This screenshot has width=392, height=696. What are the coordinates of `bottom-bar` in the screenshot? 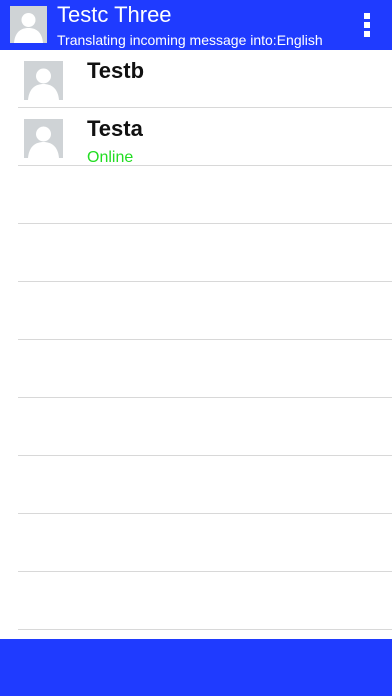 It's located at (196, 667).